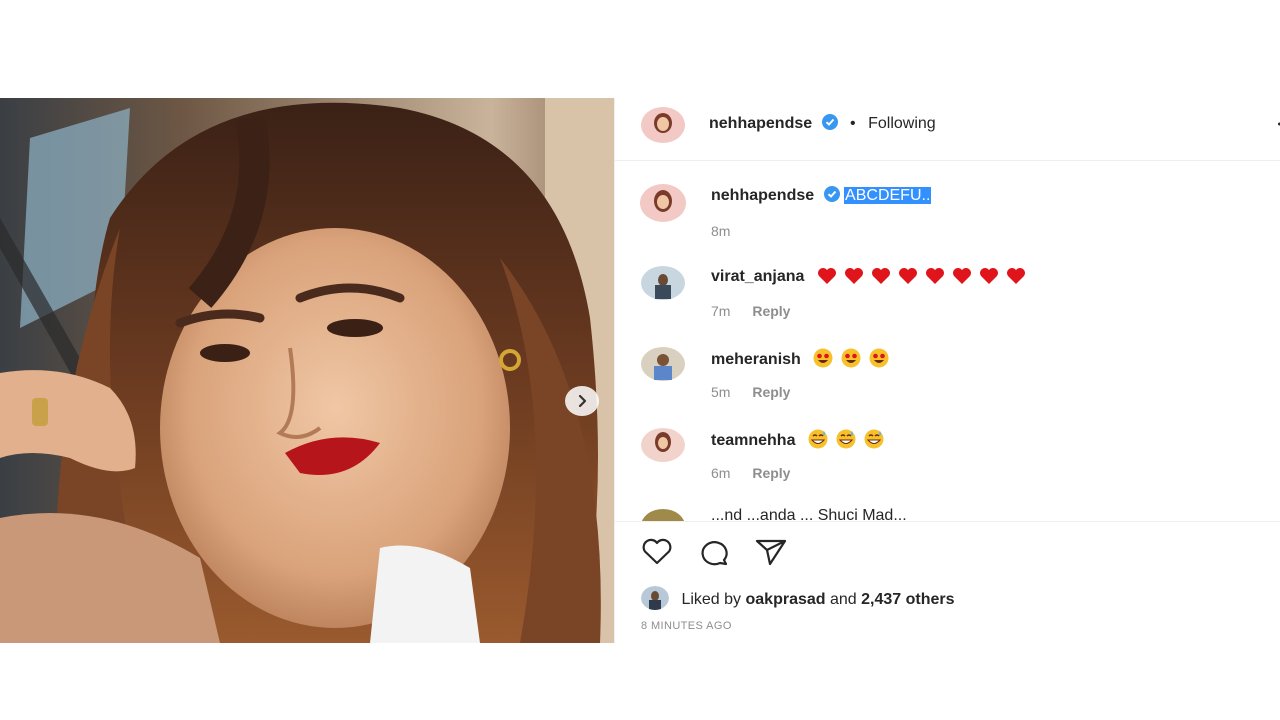 The image size is (1280, 720). What do you see at coordinates (753, 440) in the screenshot?
I see `comment-username: teamnehha` at bounding box center [753, 440].